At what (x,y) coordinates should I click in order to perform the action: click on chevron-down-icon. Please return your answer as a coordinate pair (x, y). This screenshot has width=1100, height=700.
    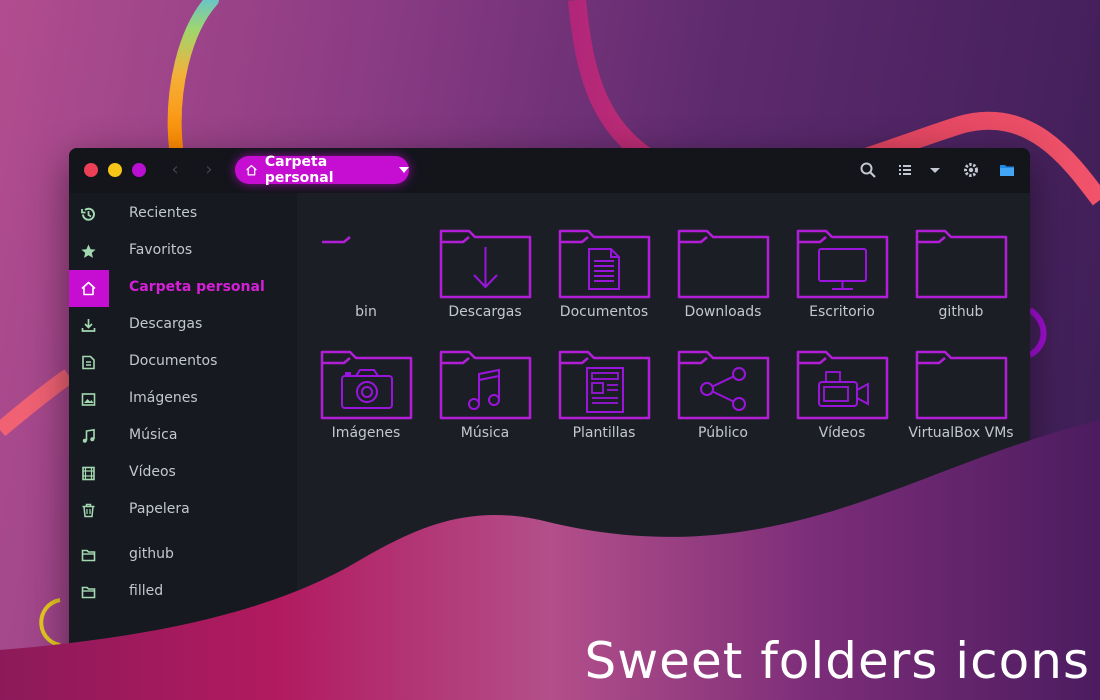
    Looking at the image, I should click on (404, 170).